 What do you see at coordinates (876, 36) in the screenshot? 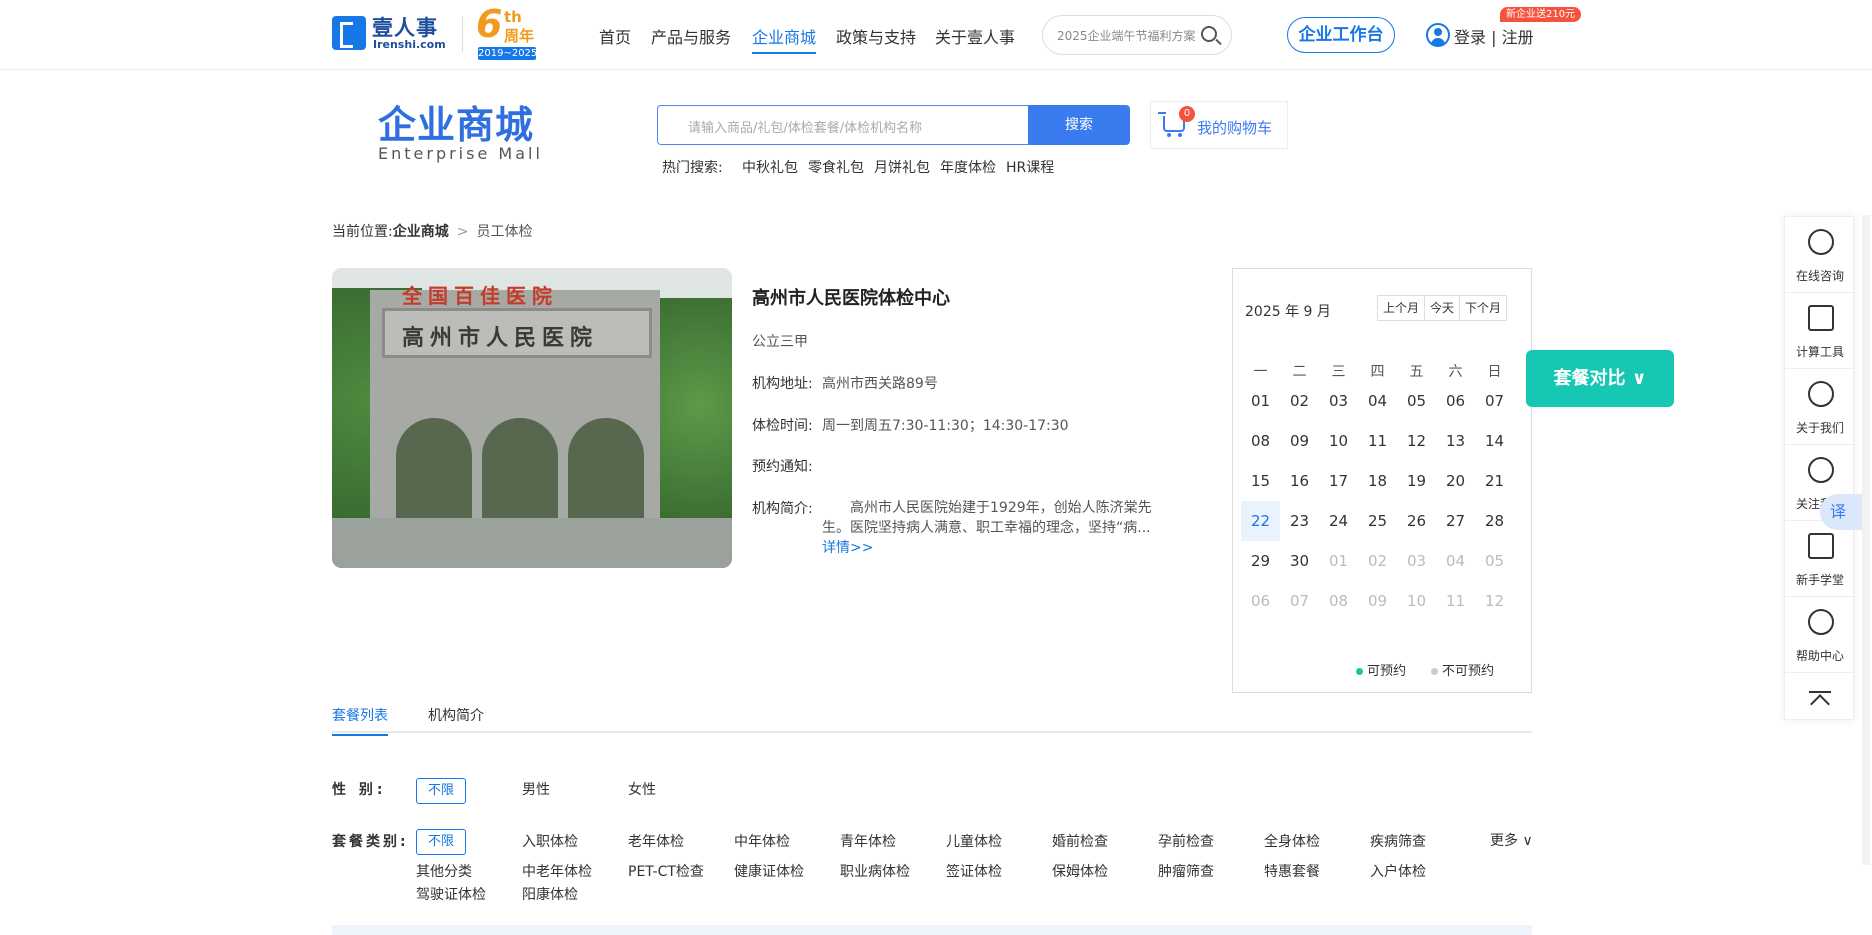
I see `nav-policy: 政策与支持` at bounding box center [876, 36].